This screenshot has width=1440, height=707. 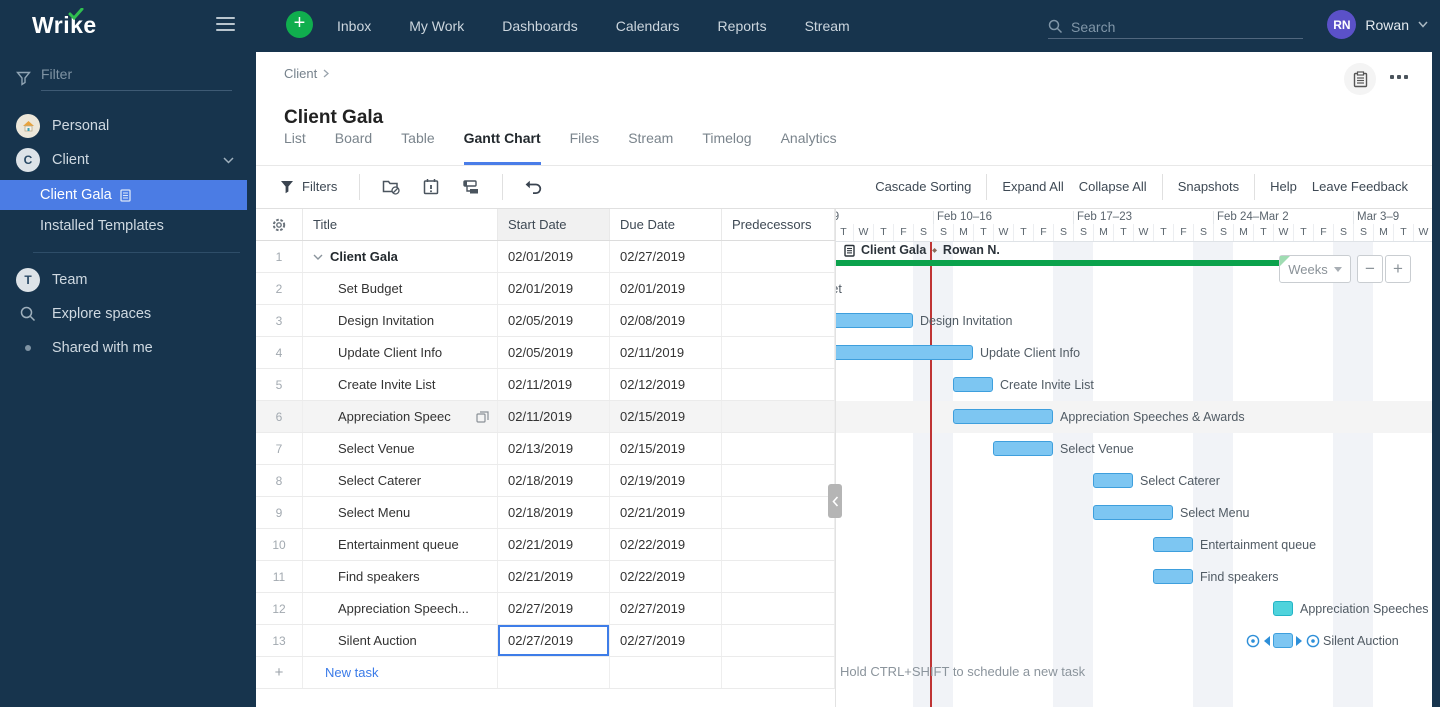 What do you see at coordinates (64, 23) in the screenshot?
I see `wrike-logo: Wrike` at bounding box center [64, 23].